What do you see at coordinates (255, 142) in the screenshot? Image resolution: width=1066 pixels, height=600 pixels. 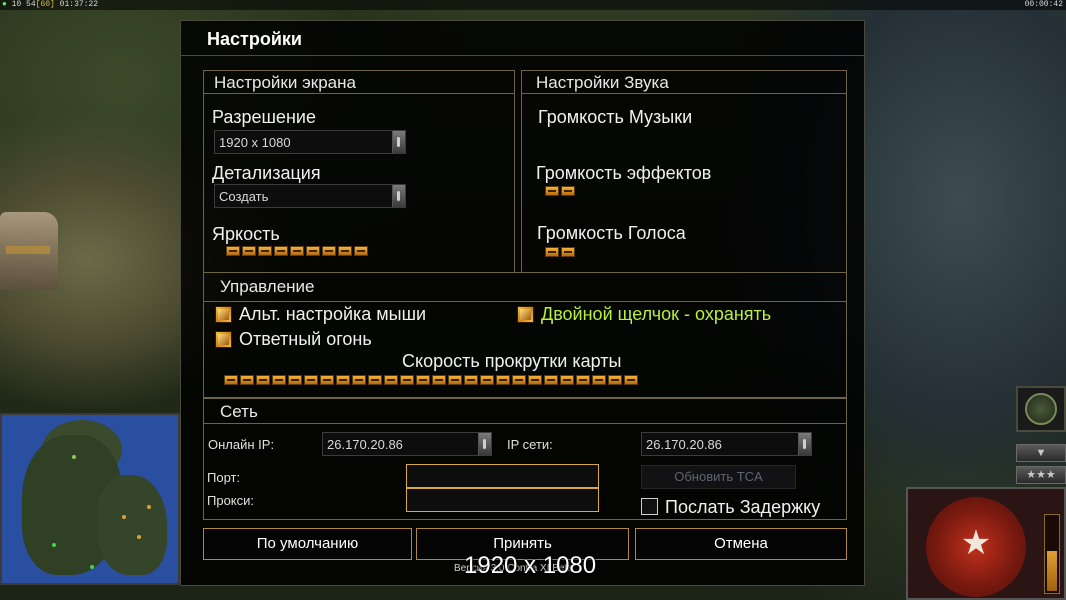 I see `resolution-value: 1920 x 1080` at bounding box center [255, 142].